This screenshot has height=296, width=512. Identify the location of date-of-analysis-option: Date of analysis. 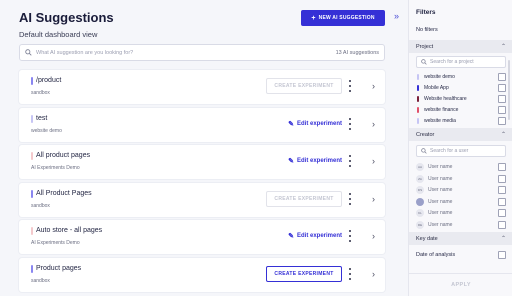
(461, 255).